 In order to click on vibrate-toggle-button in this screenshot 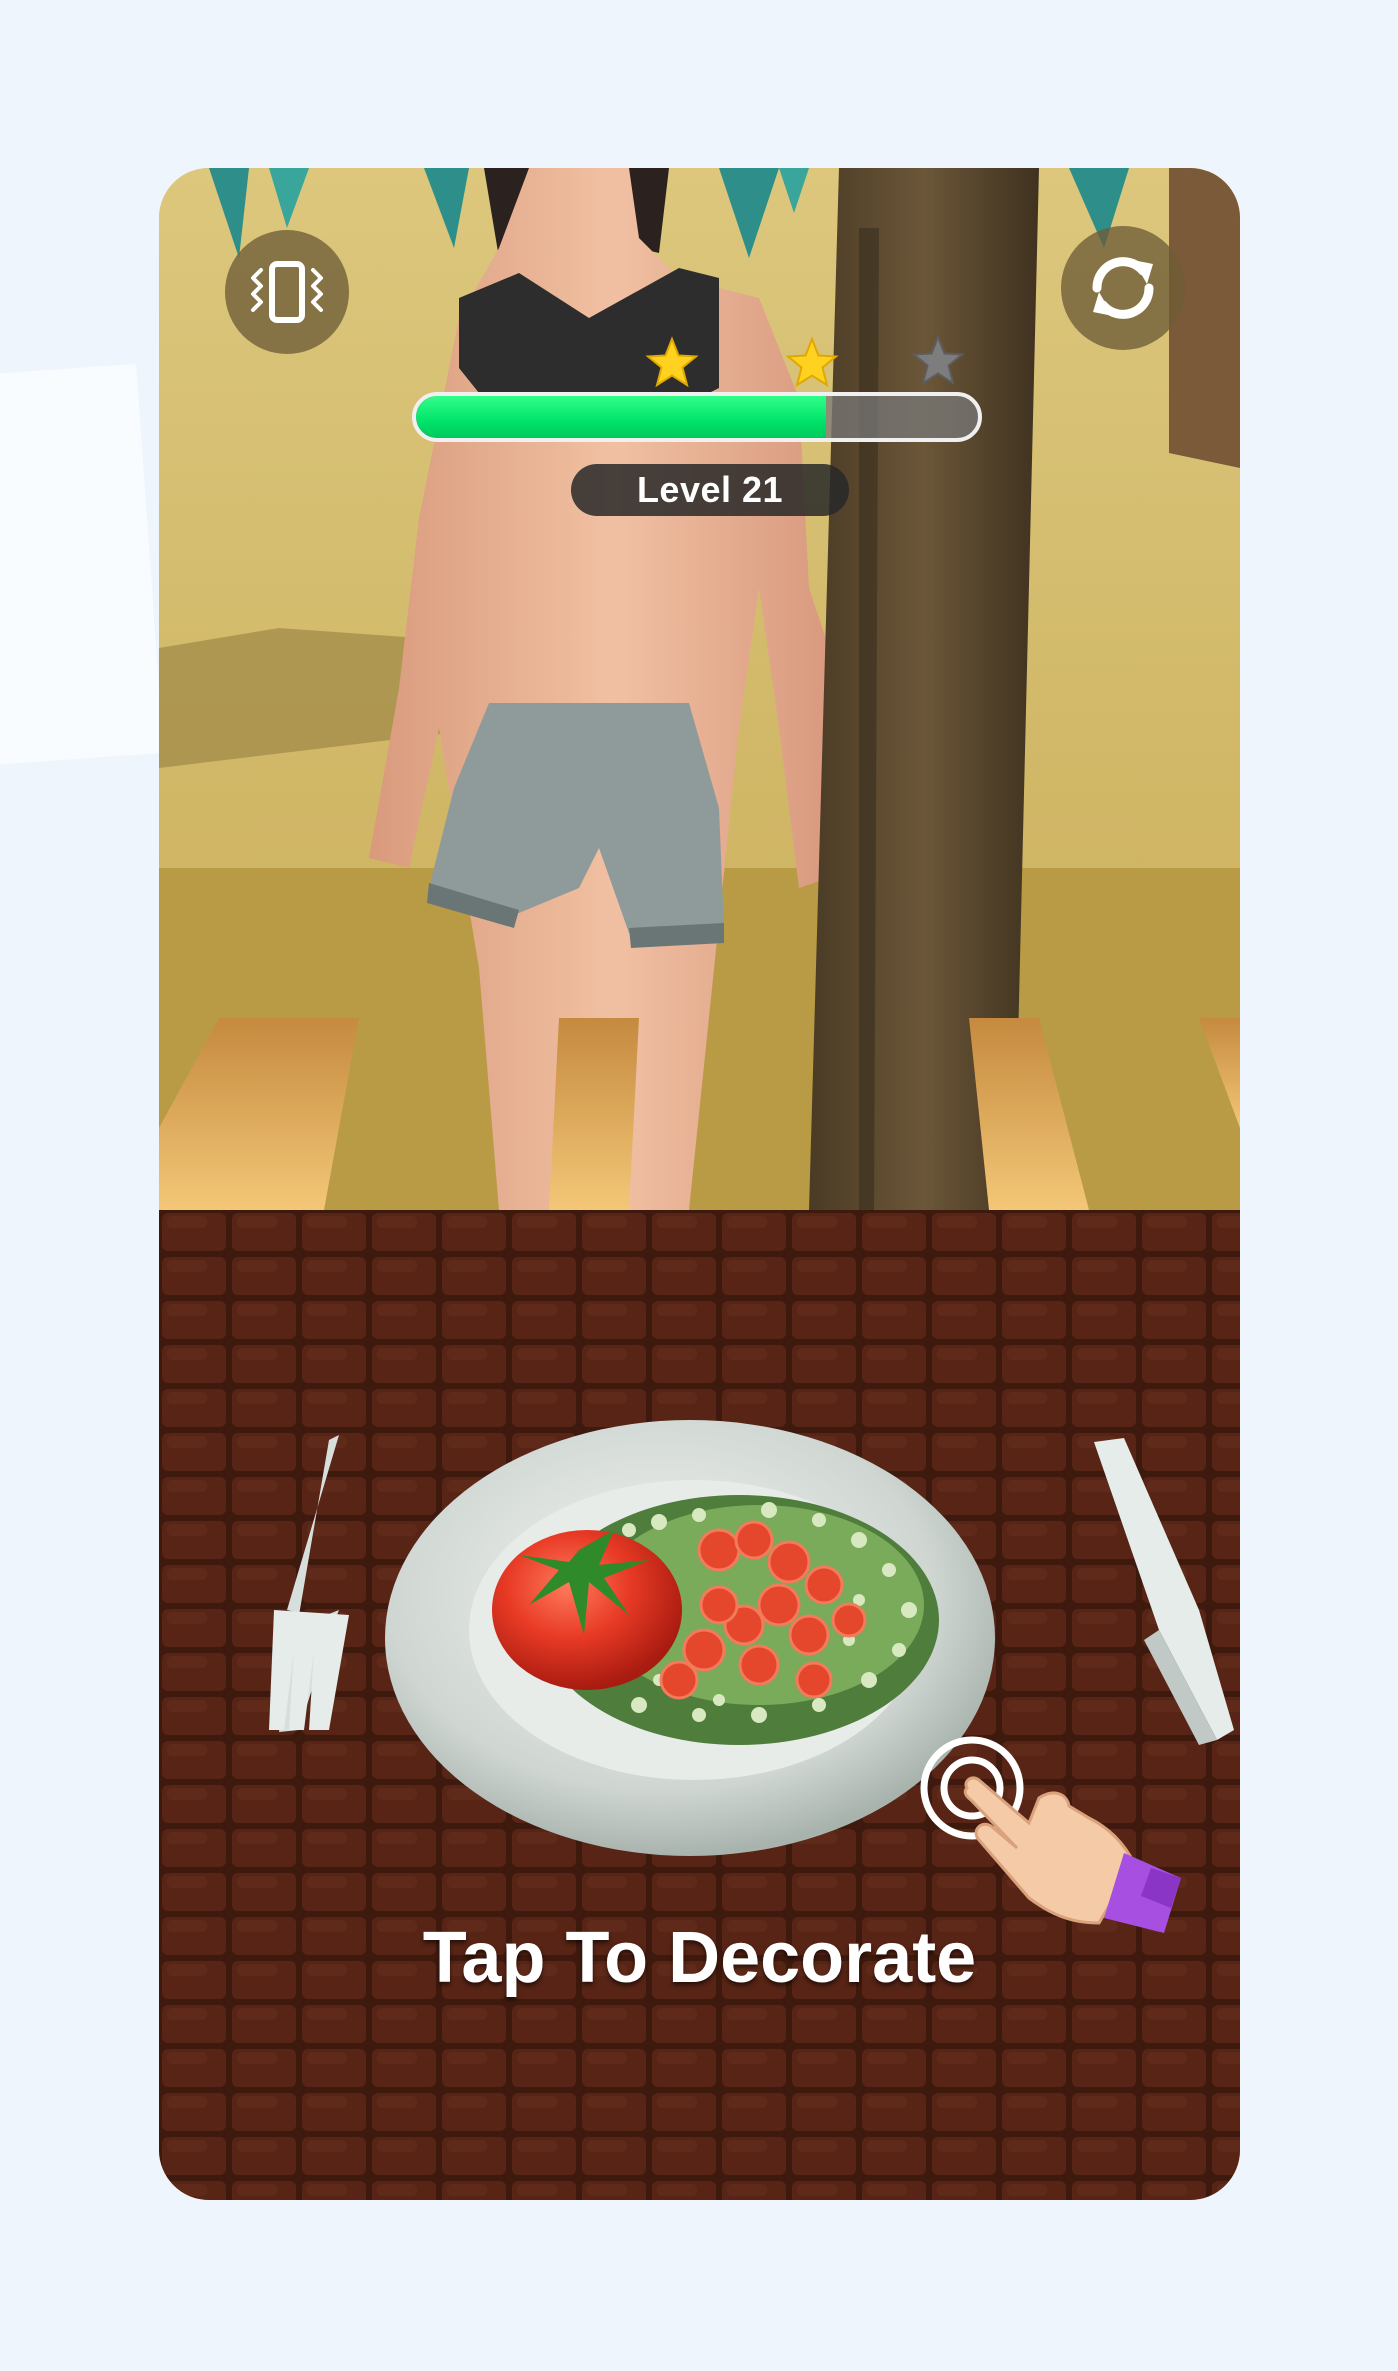, I will do `click(287, 292)`.